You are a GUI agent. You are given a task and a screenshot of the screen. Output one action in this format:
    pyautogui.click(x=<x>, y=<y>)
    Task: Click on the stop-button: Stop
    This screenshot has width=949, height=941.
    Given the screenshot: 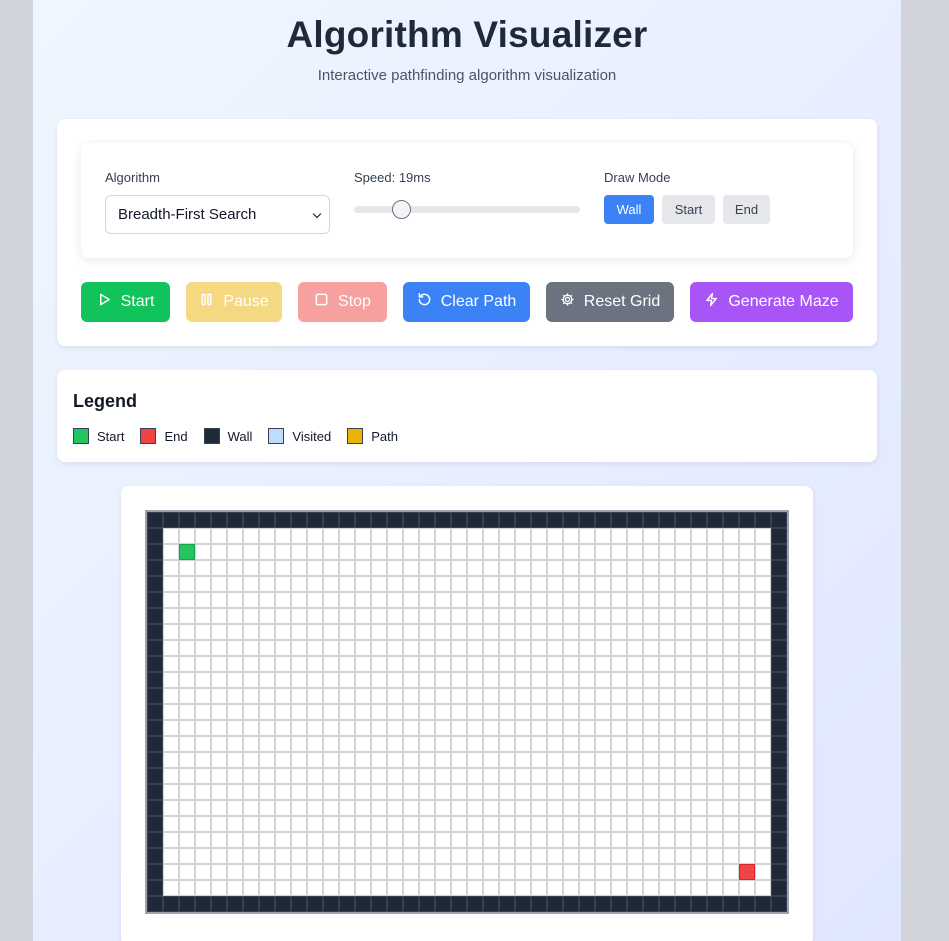 What is the action you would take?
    pyautogui.click(x=342, y=302)
    